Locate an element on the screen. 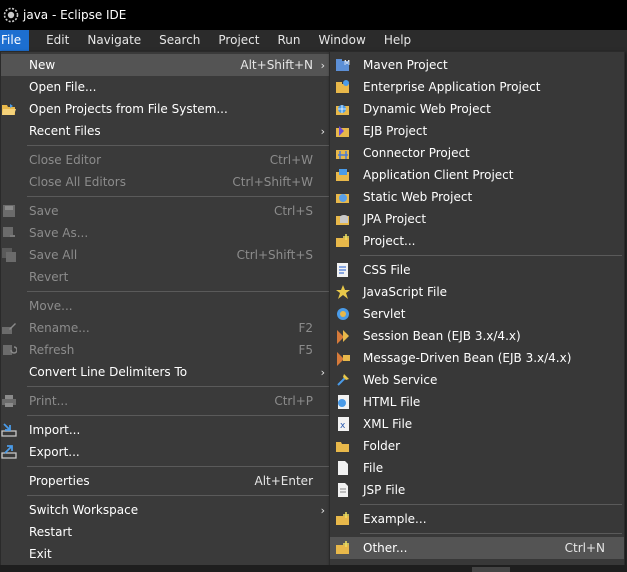  rename-icon is located at coordinates (9, 328).